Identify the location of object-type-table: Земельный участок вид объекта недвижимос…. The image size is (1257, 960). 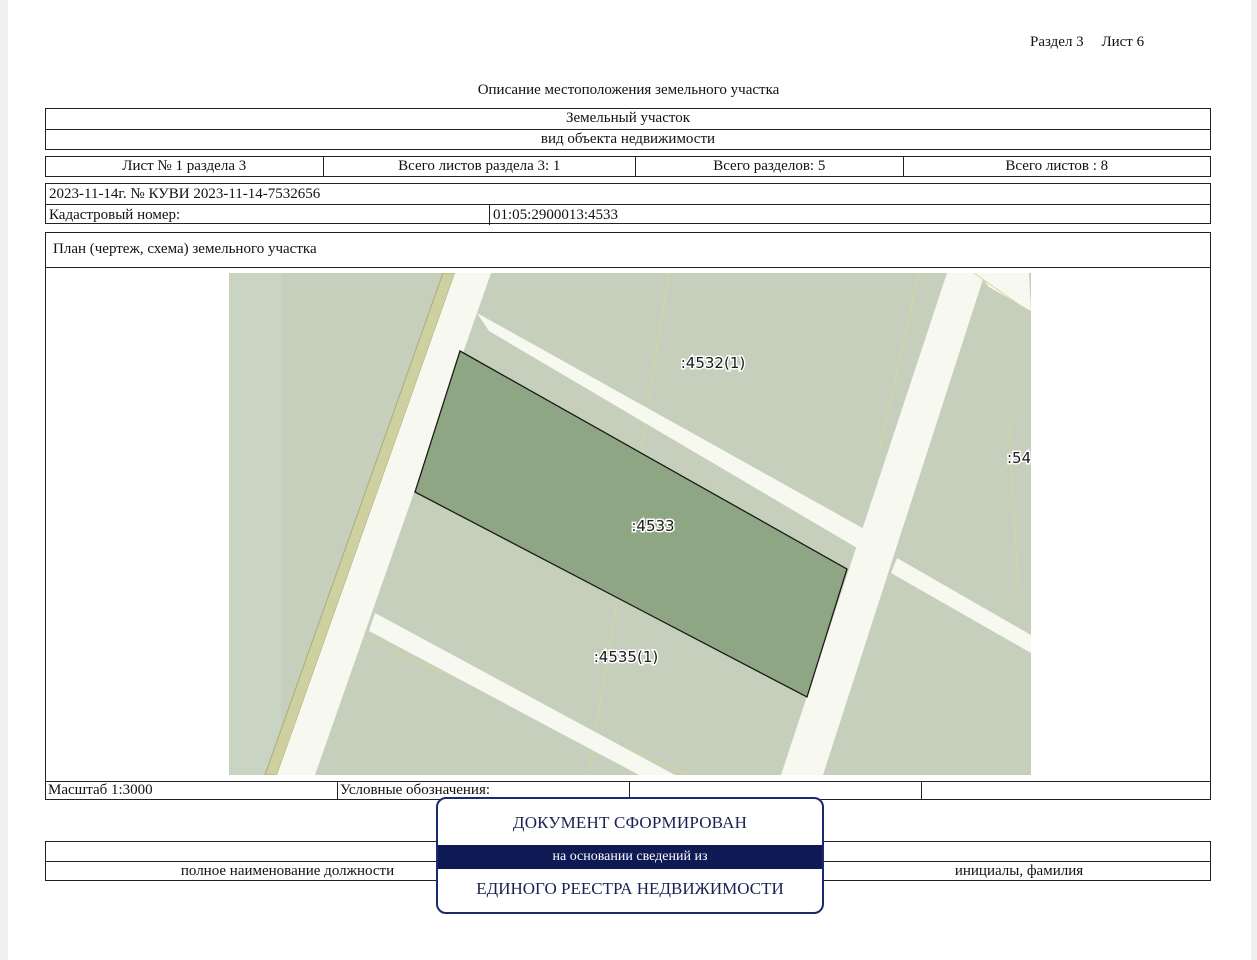
(628, 129).